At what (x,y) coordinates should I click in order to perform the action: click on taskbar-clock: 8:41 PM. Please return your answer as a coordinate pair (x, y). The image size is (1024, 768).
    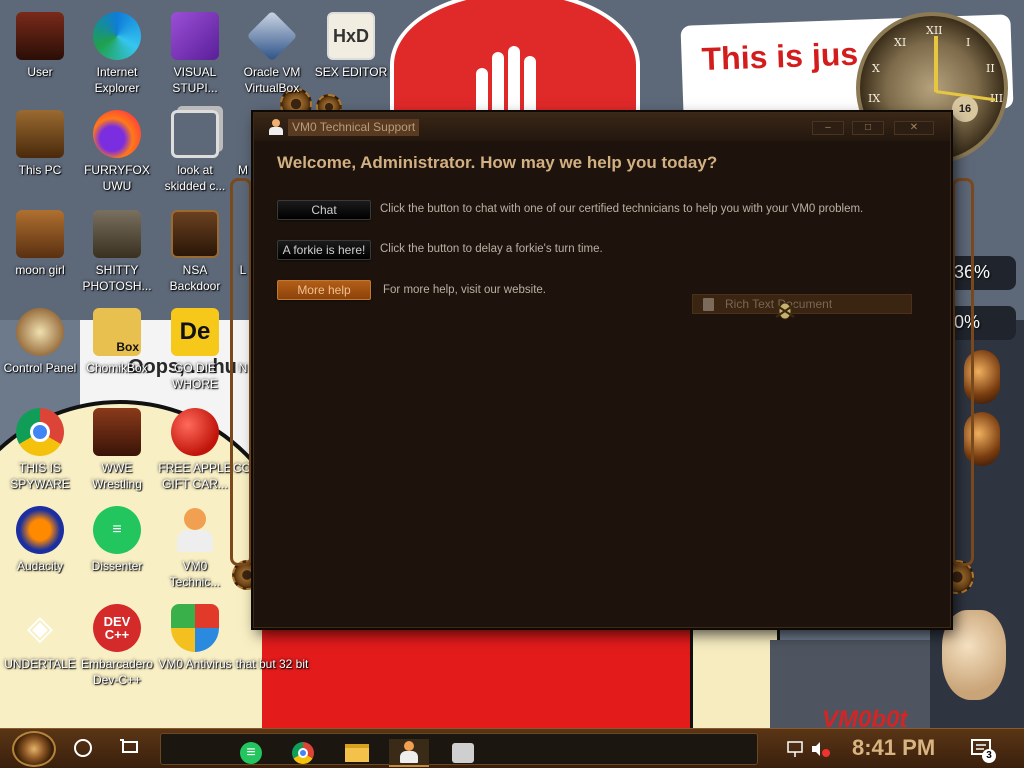
    Looking at the image, I should click on (893, 748).